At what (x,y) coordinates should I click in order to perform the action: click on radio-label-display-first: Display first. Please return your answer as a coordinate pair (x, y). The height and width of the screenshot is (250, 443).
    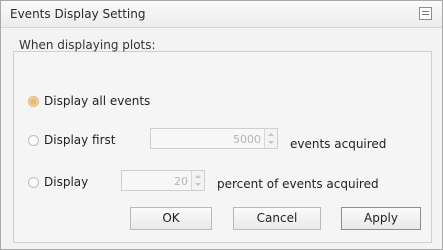
    Looking at the image, I should click on (80, 140).